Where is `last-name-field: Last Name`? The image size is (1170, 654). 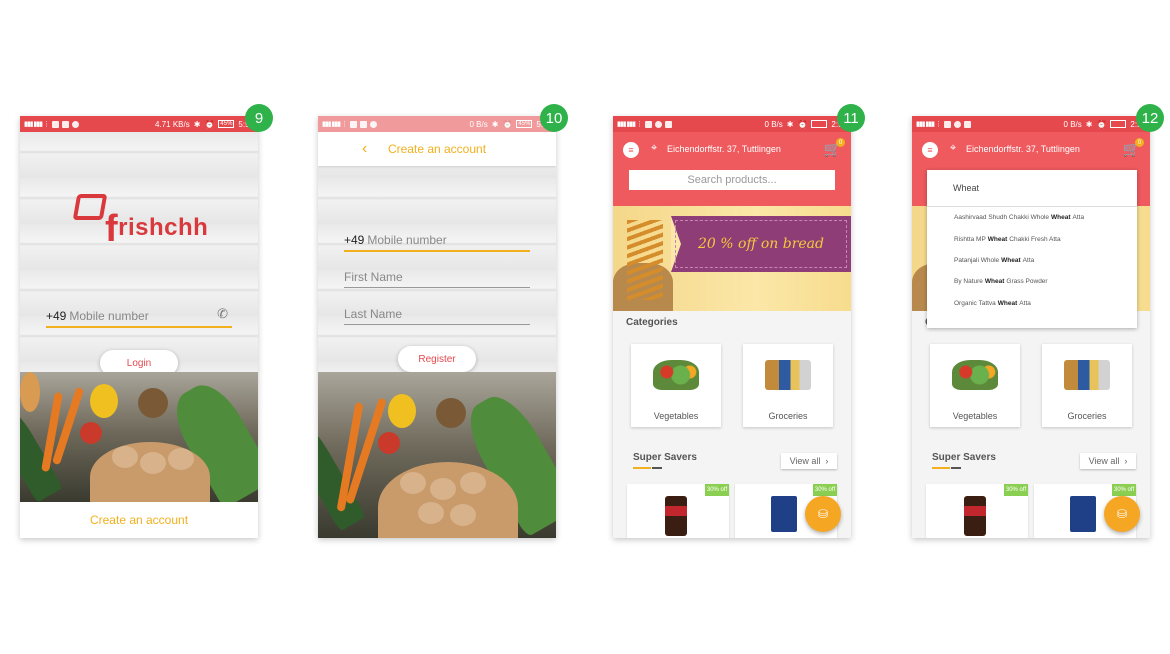
last-name-field: Last Name is located at coordinates (437, 314).